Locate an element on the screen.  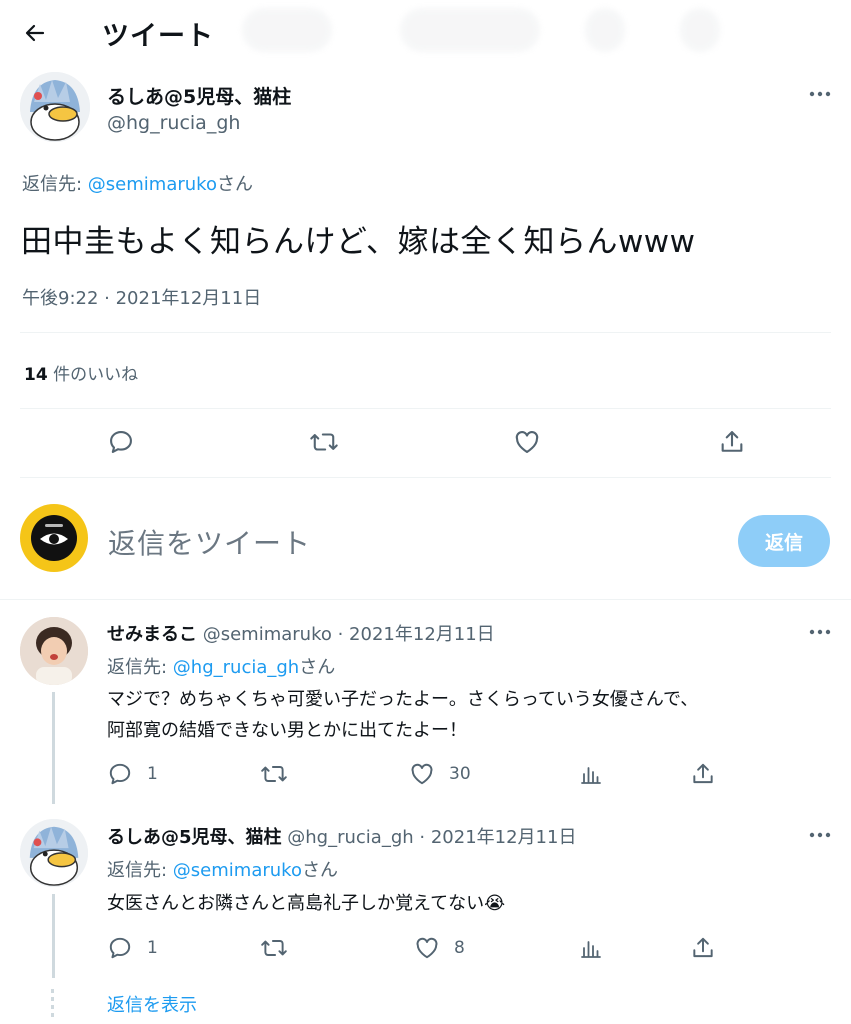
likes-count: 14 is located at coordinates (36, 375).